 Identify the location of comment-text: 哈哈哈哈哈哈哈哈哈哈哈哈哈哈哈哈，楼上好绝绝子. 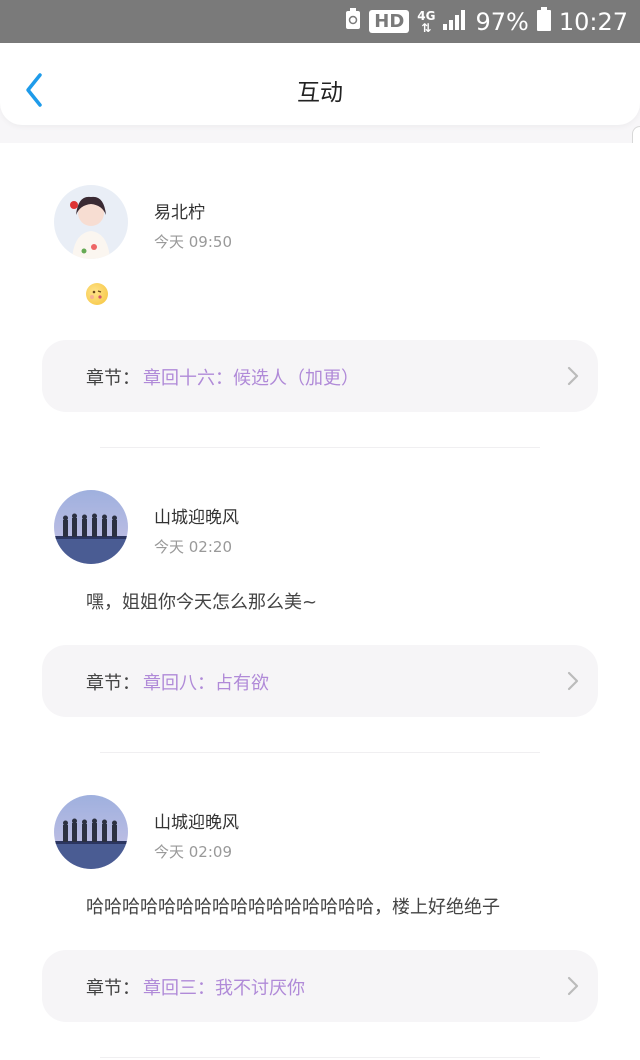
(293, 907).